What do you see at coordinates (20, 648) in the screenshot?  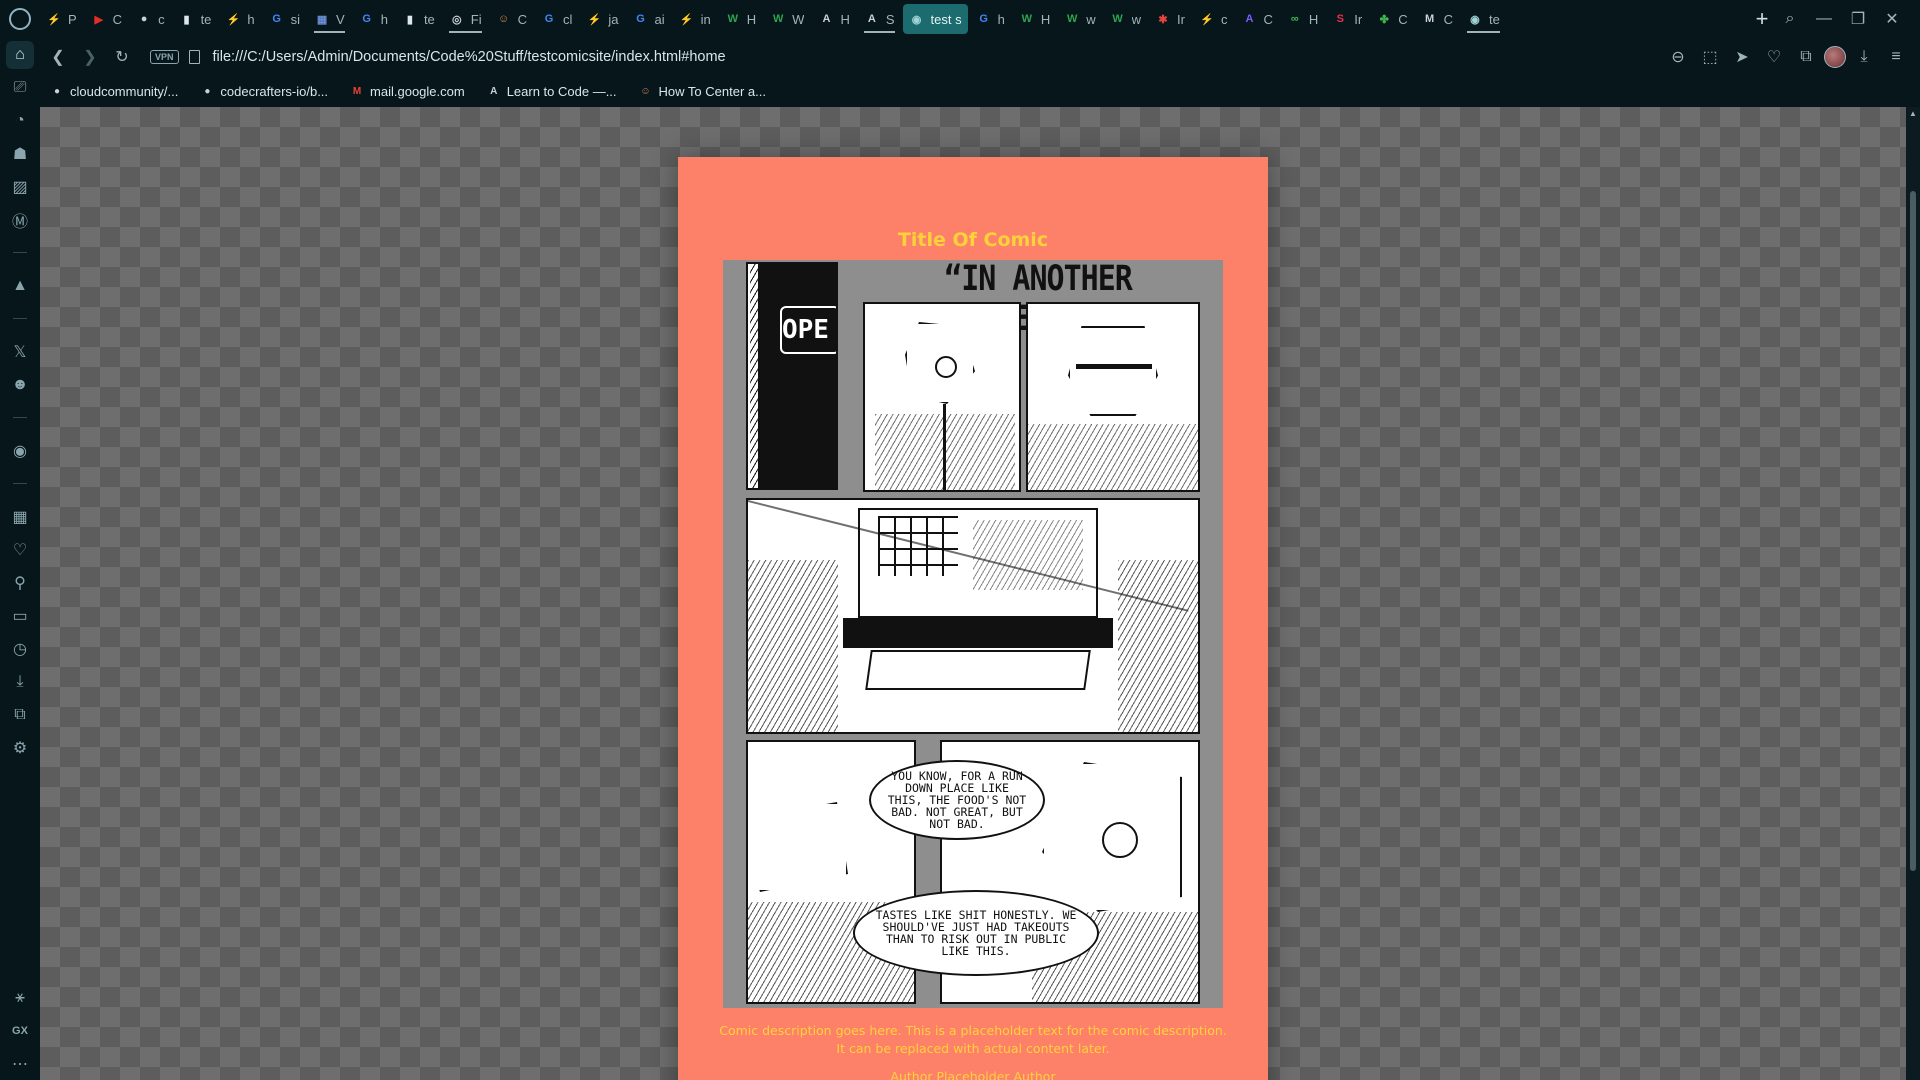 I see `history-icon: ◷` at bounding box center [20, 648].